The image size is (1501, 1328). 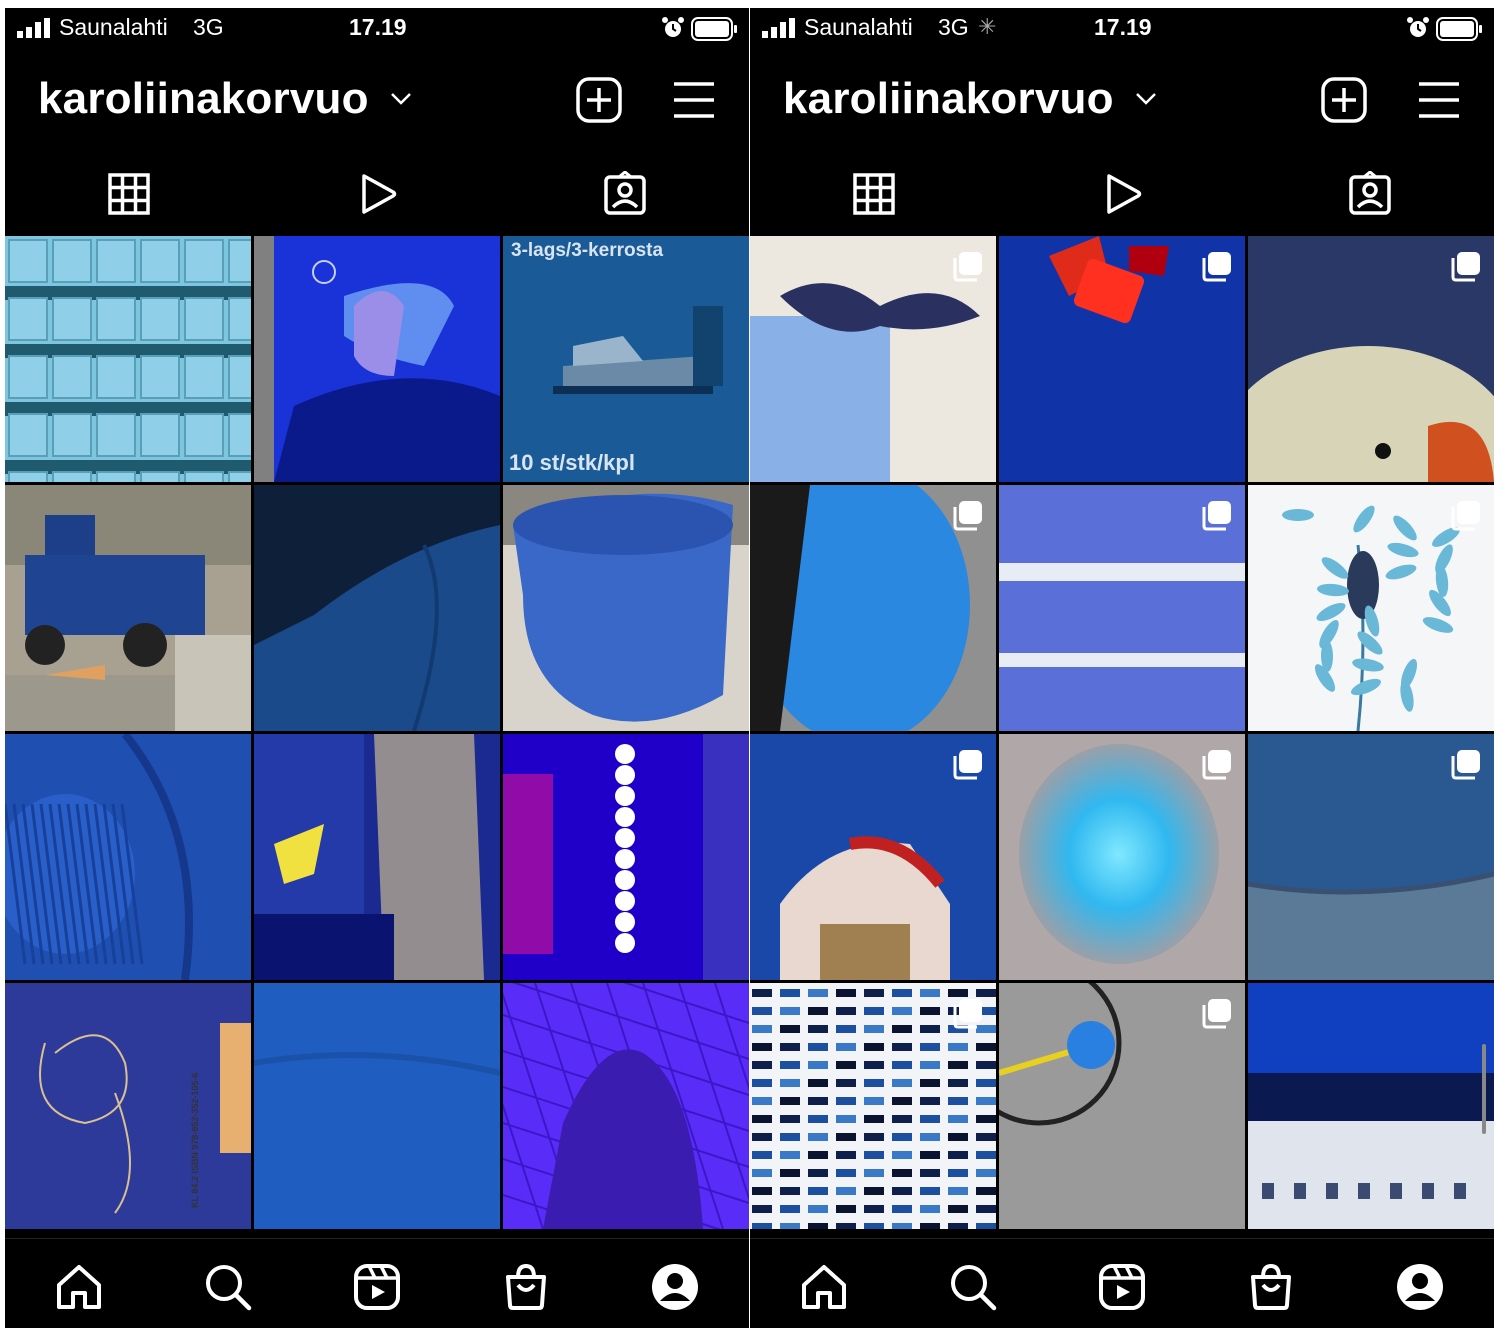 What do you see at coordinates (626, 359) in the screenshot?
I see `post-thumbnail: 3-lags/3-kerrosta 10 st/stk/kpl` at bounding box center [626, 359].